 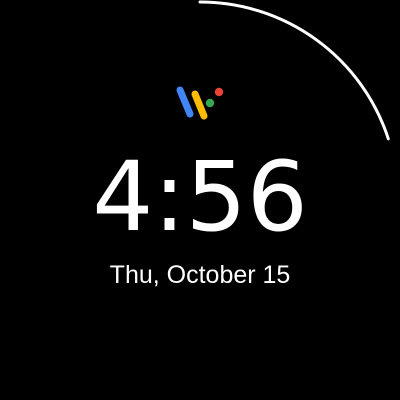 I want to click on logo-green-dot, so click(x=210, y=103).